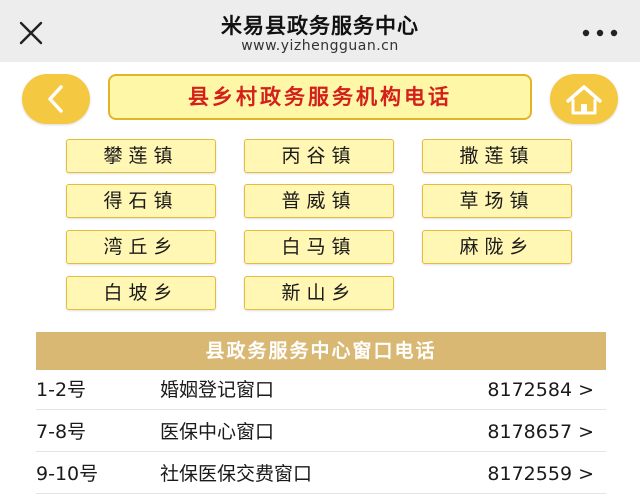  Describe the element at coordinates (540, 390) in the screenshot. I see `window-phone: 8172584 >` at that location.